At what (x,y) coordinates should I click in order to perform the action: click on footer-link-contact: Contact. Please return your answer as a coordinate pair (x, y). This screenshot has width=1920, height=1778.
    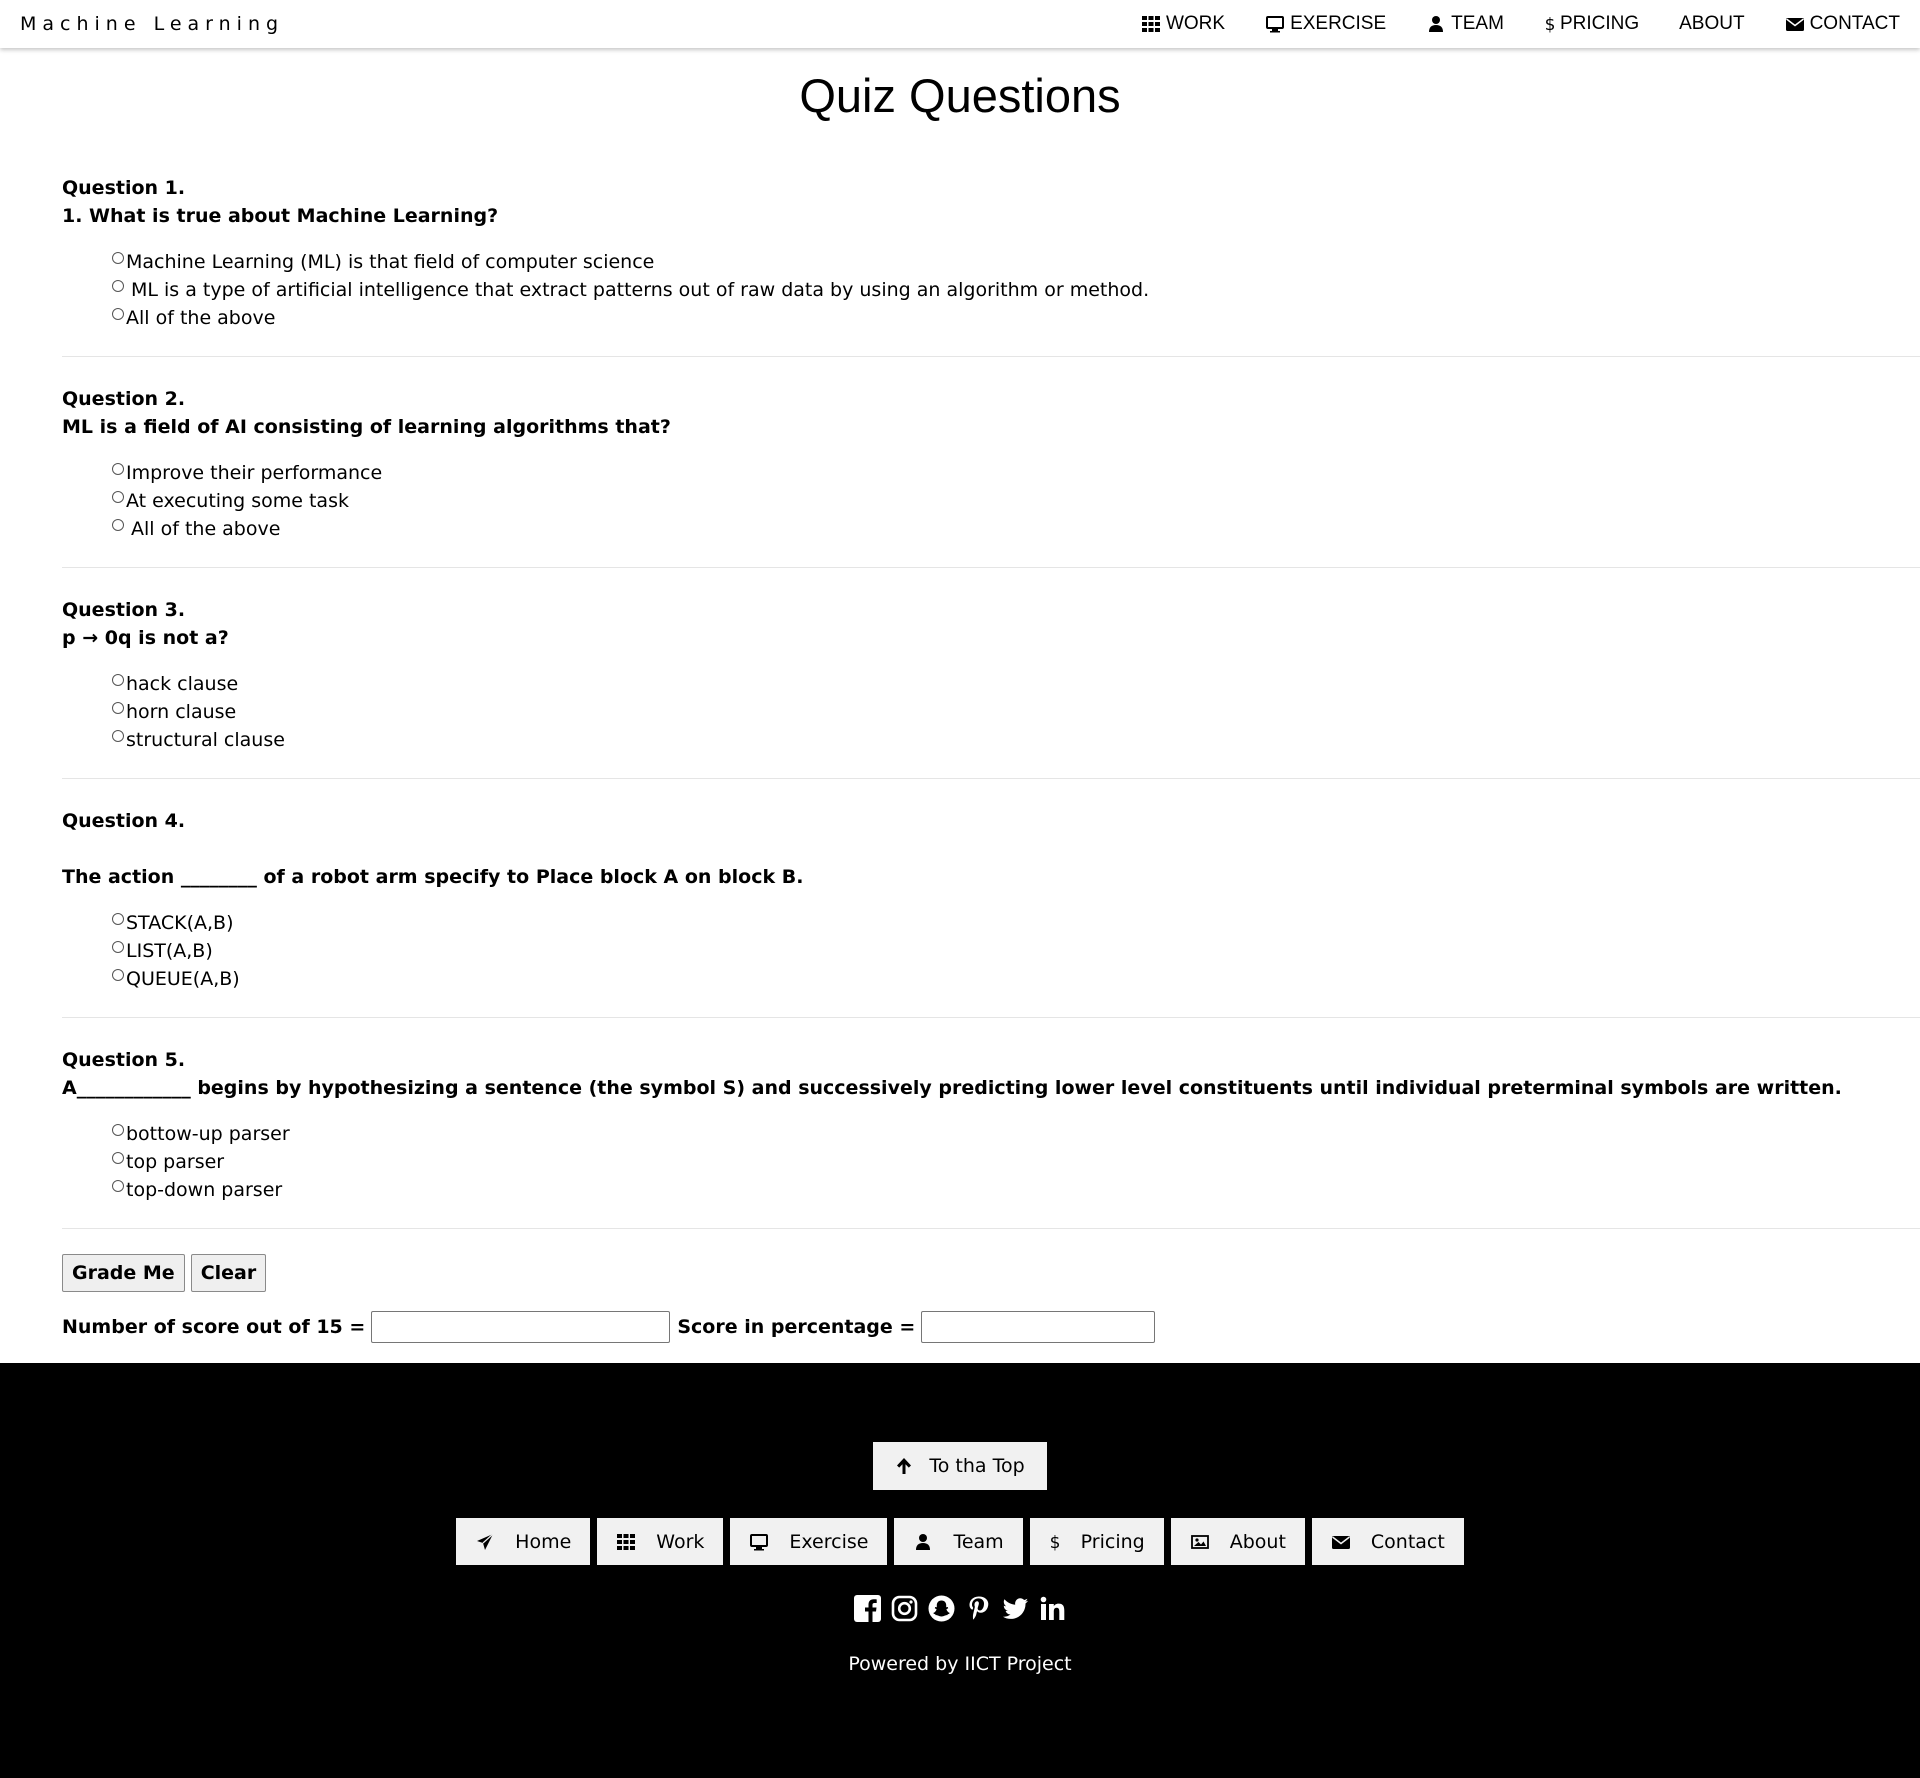
    Looking at the image, I should click on (1387, 1541).